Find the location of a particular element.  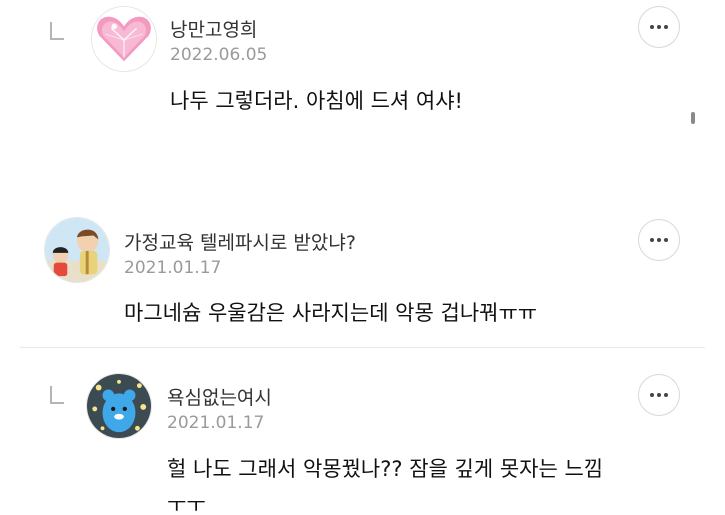

pink-heart-gem-icon is located at coordinates (124, 39).